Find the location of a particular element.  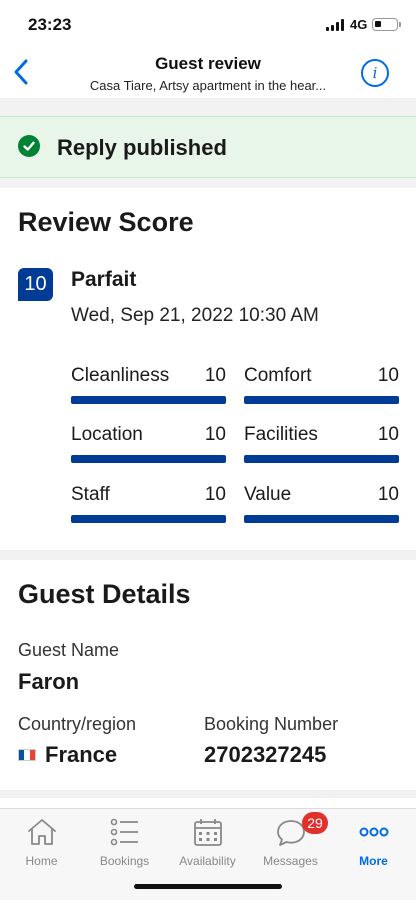

status-bar: 23:23 4G is located at coordinates (208, 24).